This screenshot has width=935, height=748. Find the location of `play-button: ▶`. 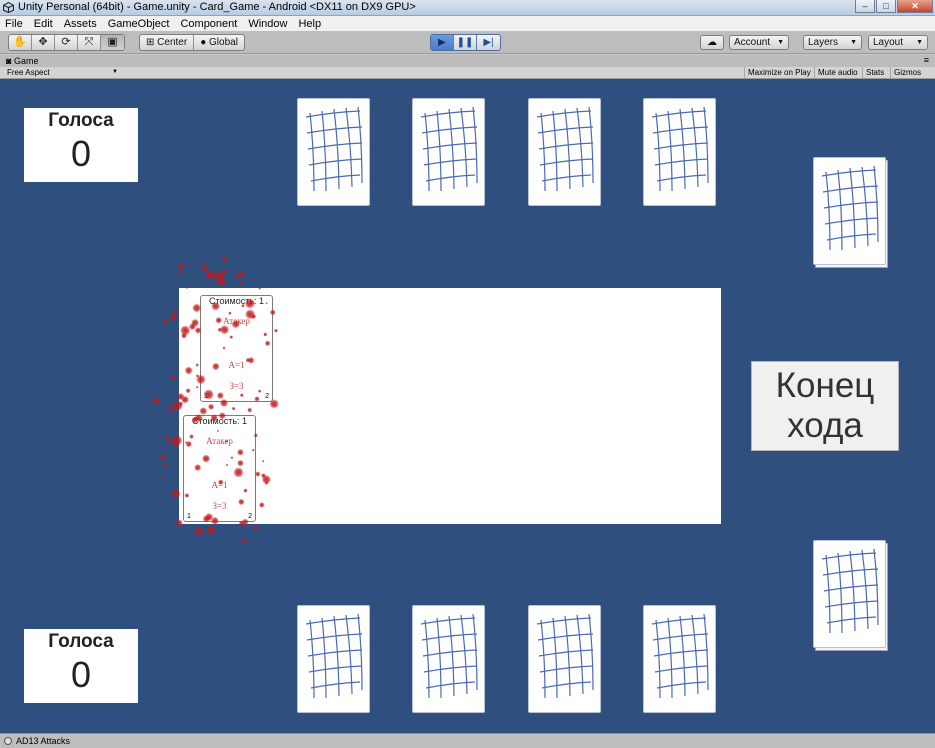

play-button: ▶ is located at coordinates (442, 42).